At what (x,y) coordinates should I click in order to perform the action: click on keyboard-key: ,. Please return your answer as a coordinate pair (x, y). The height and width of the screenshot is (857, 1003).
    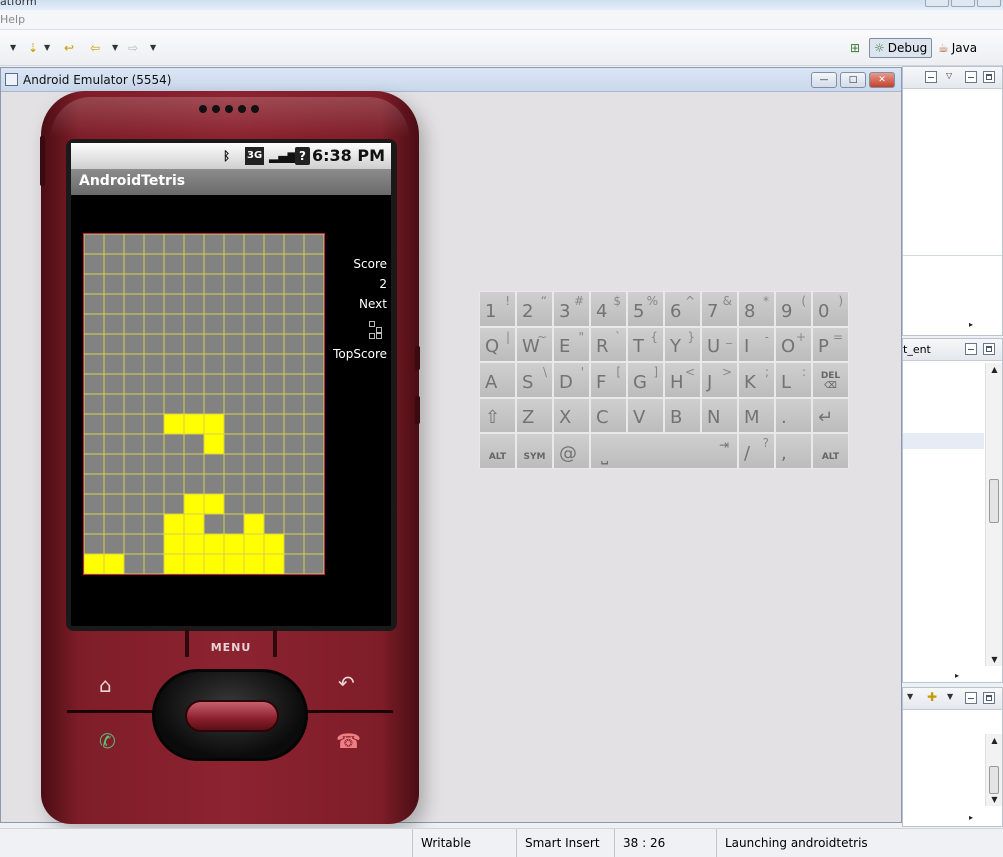
    Looking at the image, I should click on (793, 451).